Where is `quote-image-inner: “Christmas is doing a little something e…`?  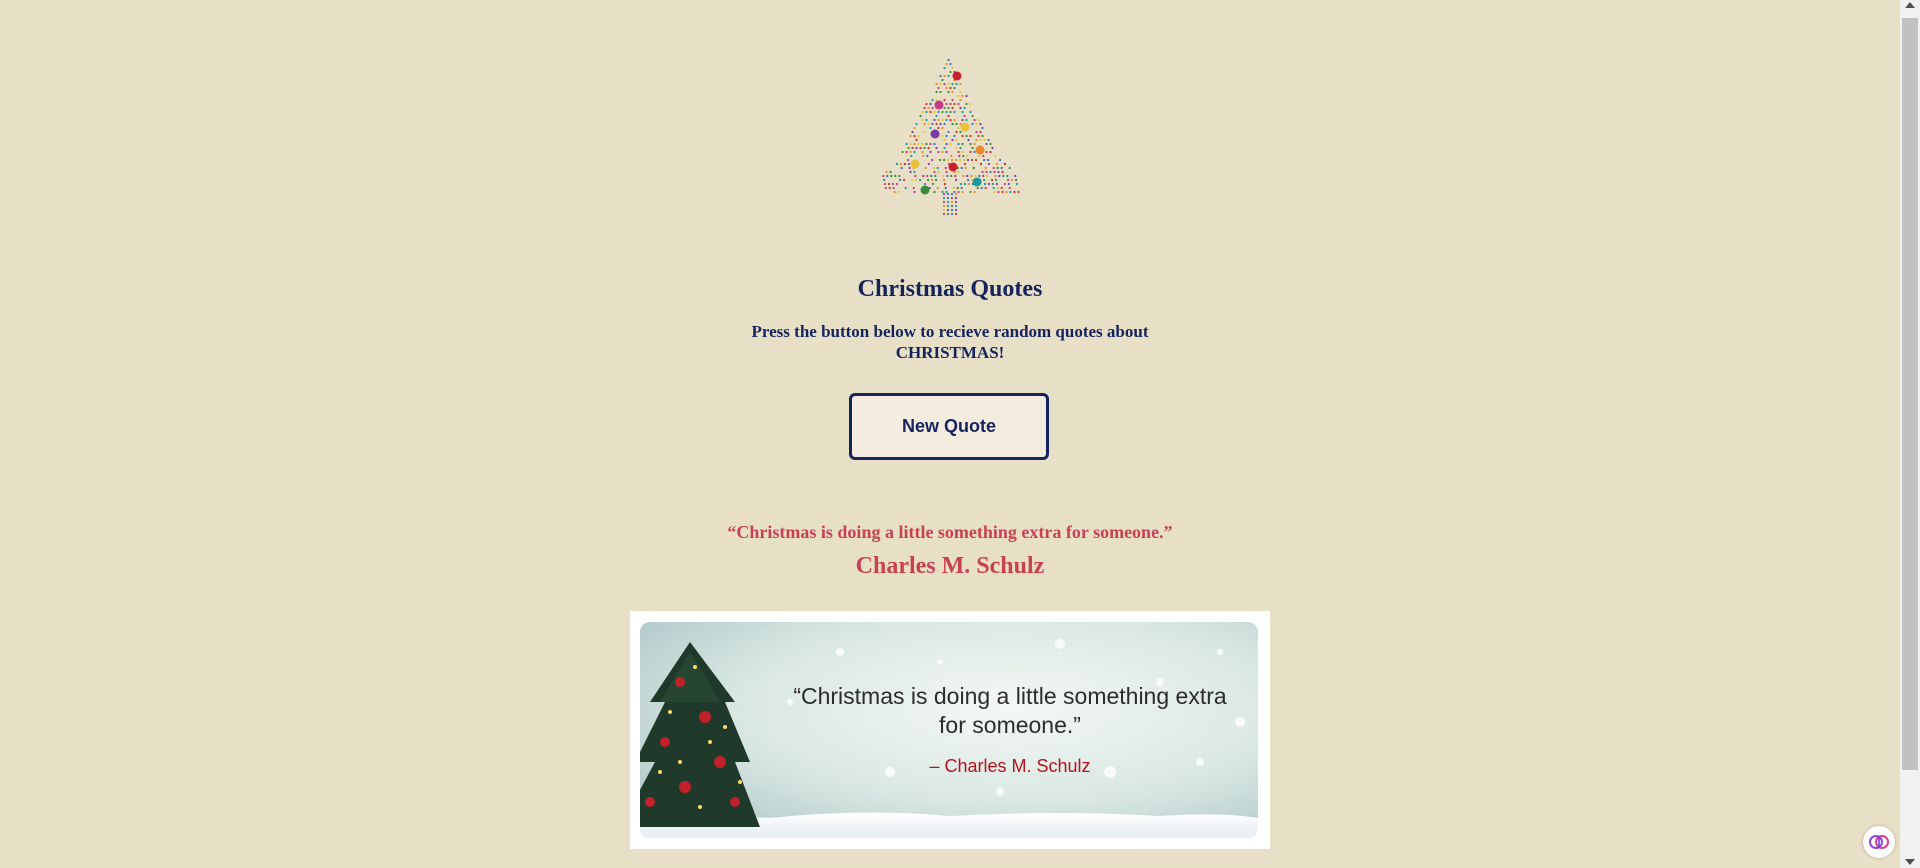 quote-image-inner: “Christmas is doing a little something e… is located at coordinates (949, 730).